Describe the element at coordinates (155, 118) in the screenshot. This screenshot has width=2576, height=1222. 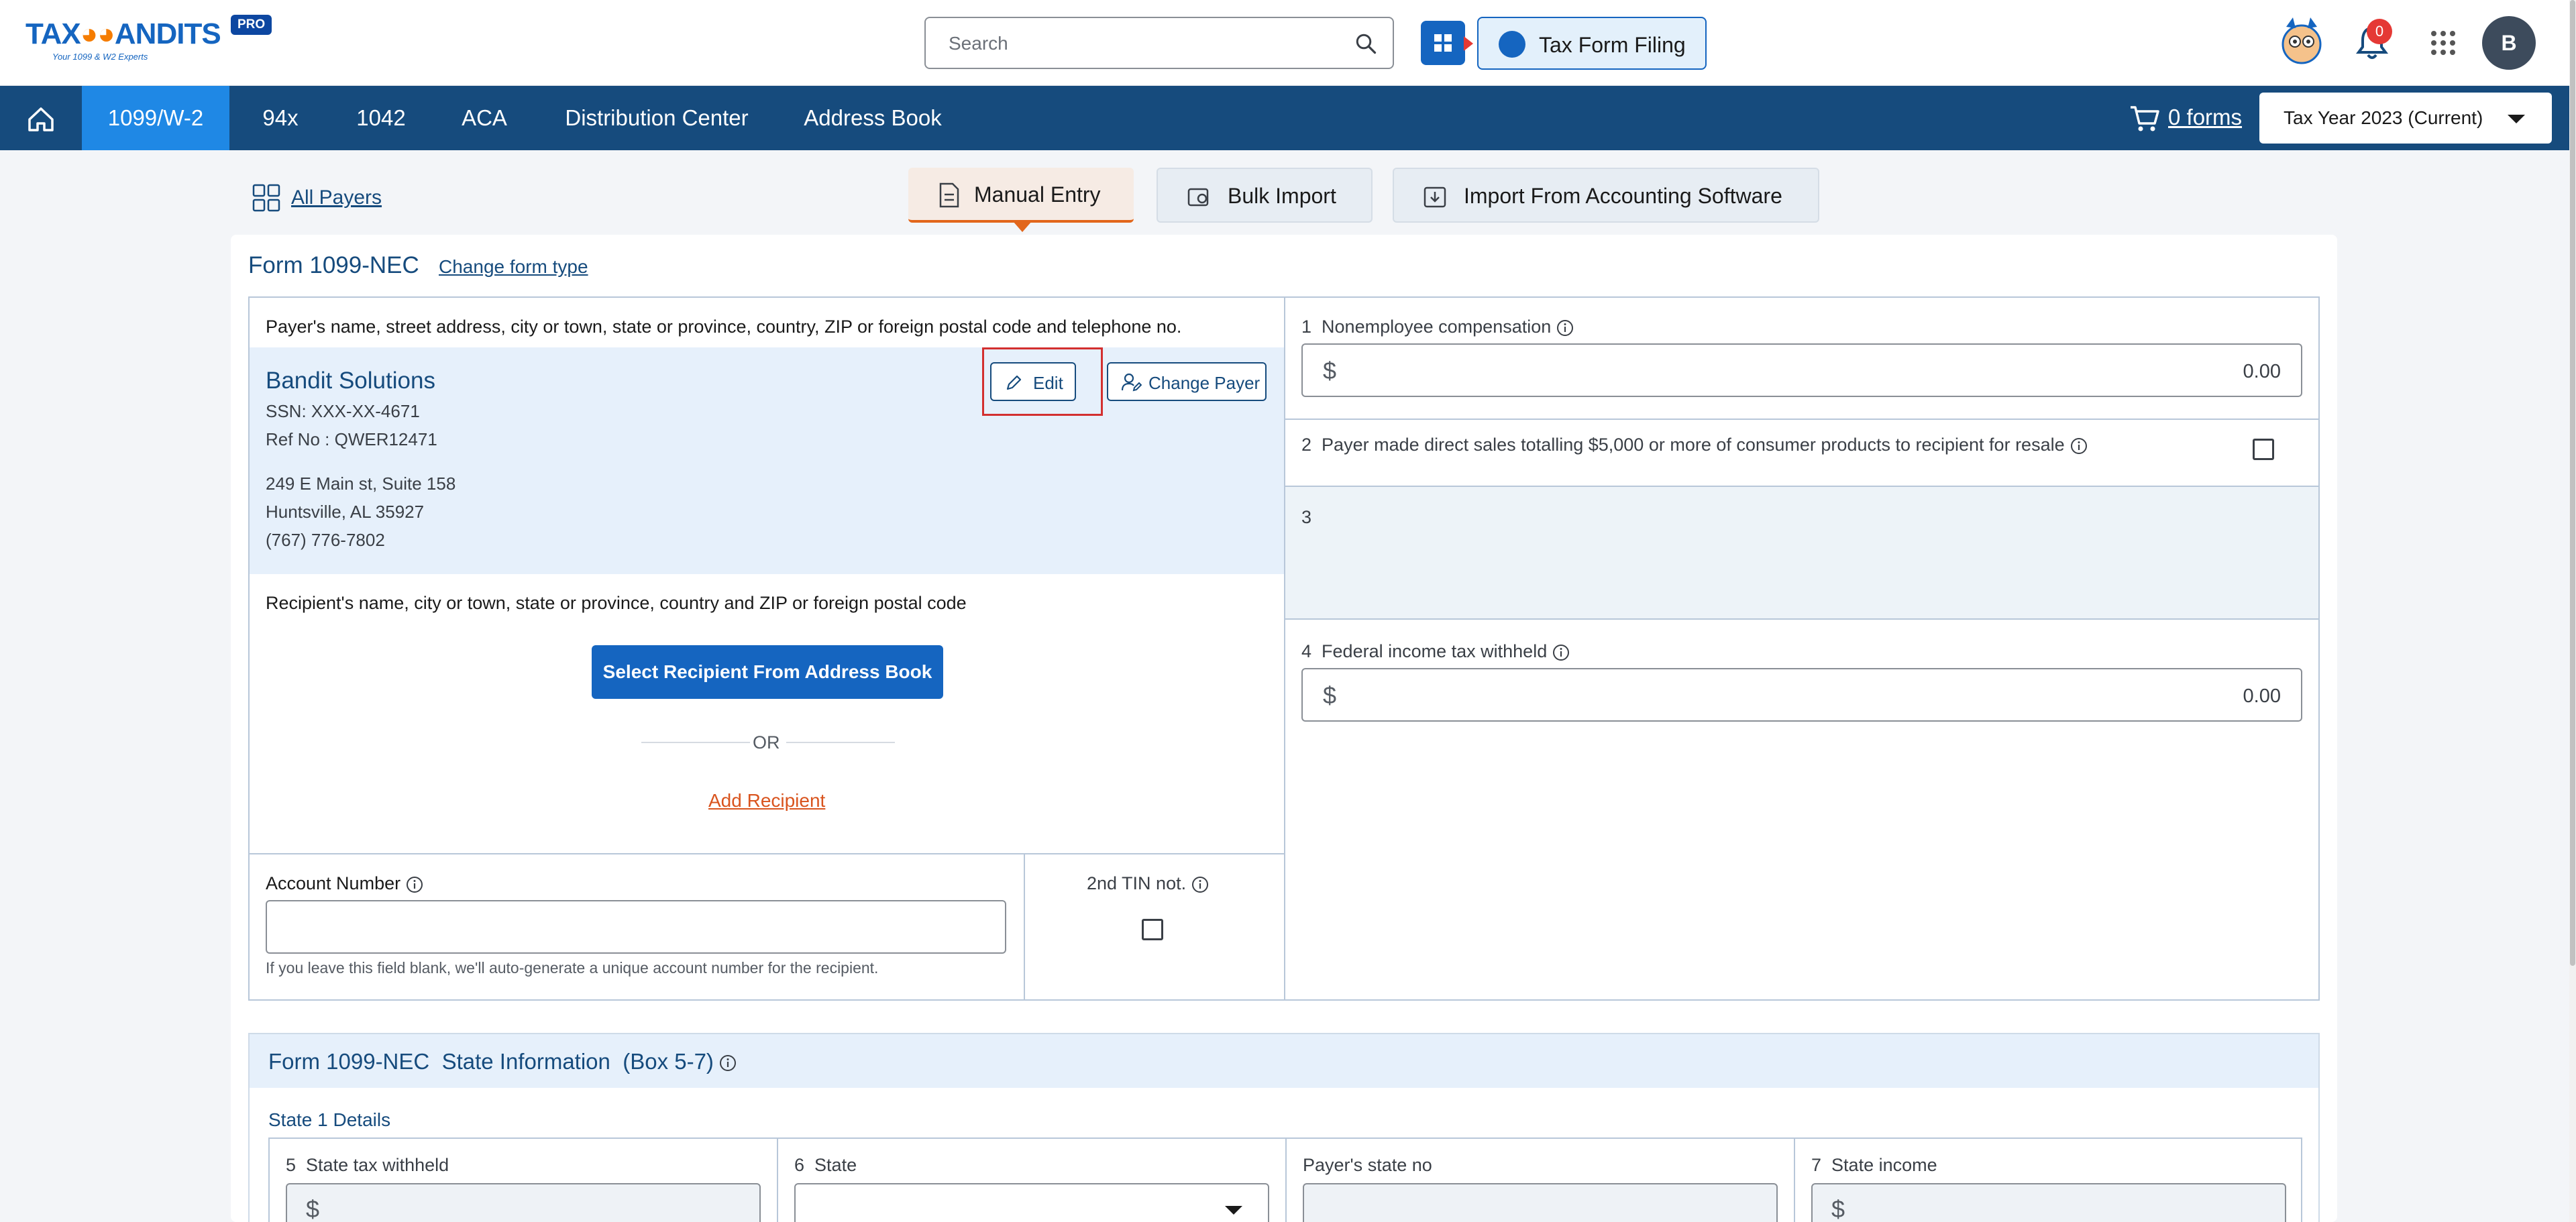
I see `nav-item-1099-w2: 1099/W-2` at that location.